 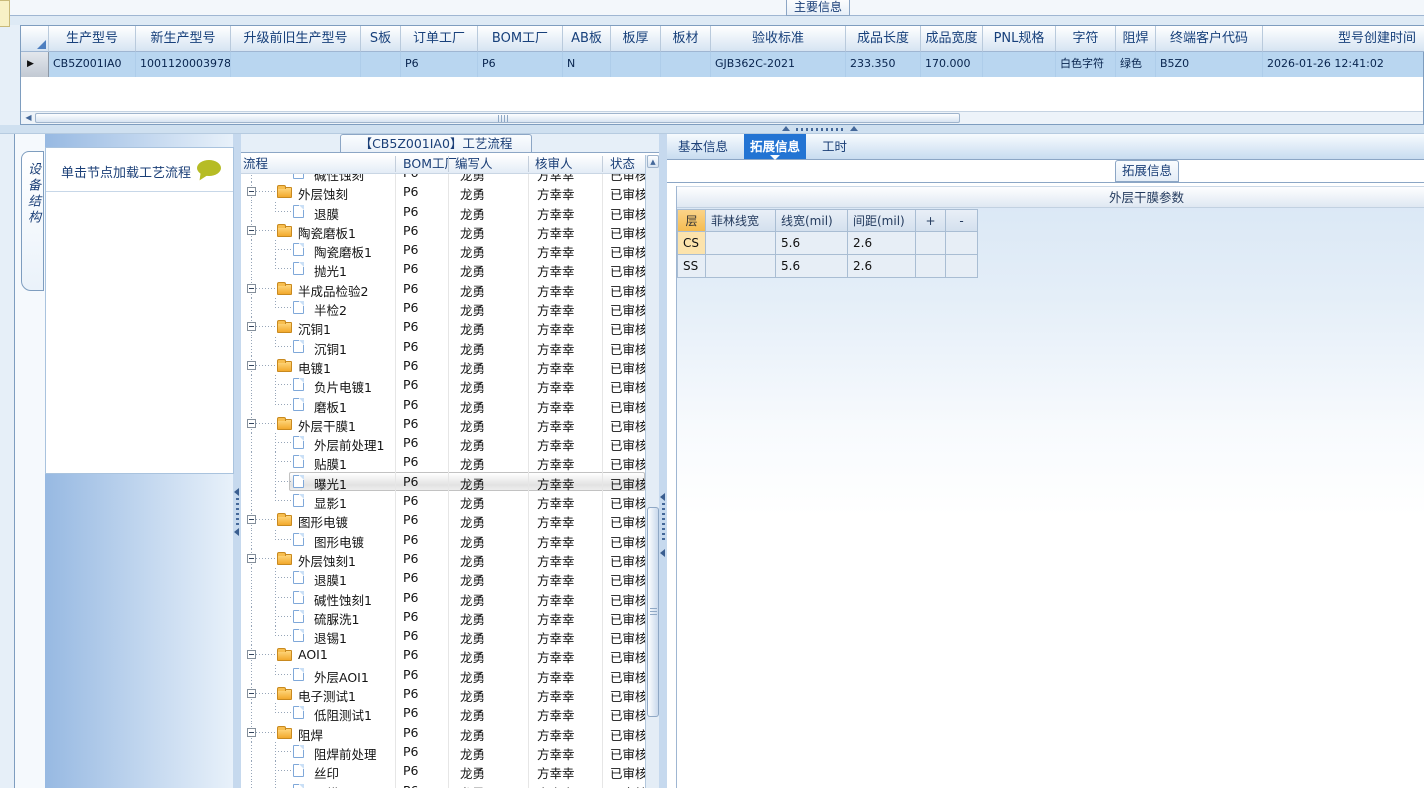 I want to click on param-col-header: -, so click(x=962, y=220).